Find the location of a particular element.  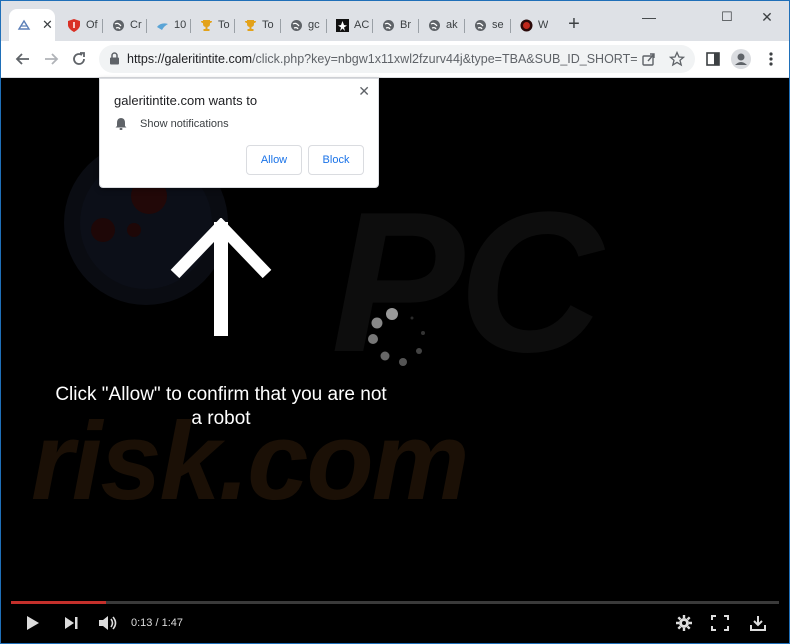

tab-label: Br is located at coordinates (405, 25).